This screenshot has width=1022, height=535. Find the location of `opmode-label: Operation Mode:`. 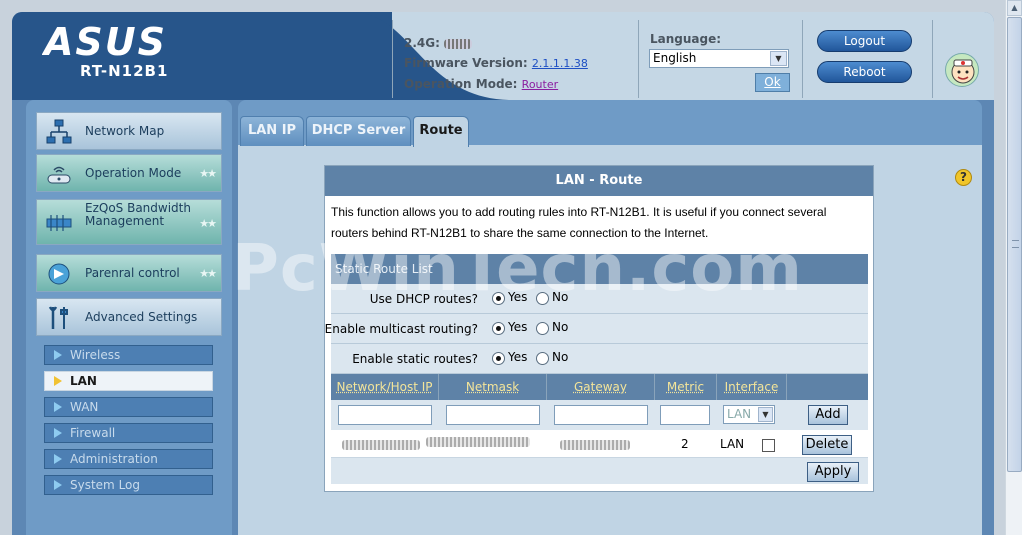

opmode-label: Operation Mode: is located at coordinates (461, 84).